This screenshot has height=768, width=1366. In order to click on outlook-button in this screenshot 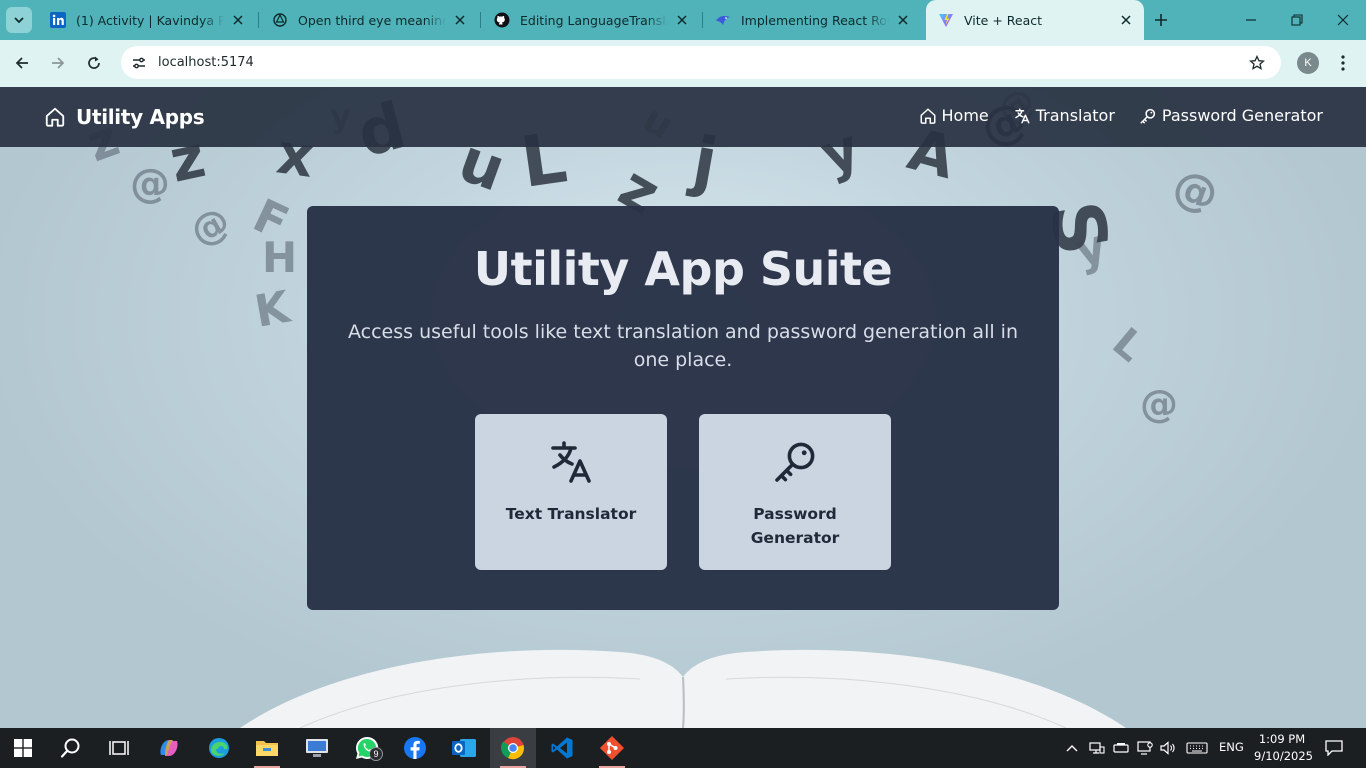, I will do `click(464, 748)`.